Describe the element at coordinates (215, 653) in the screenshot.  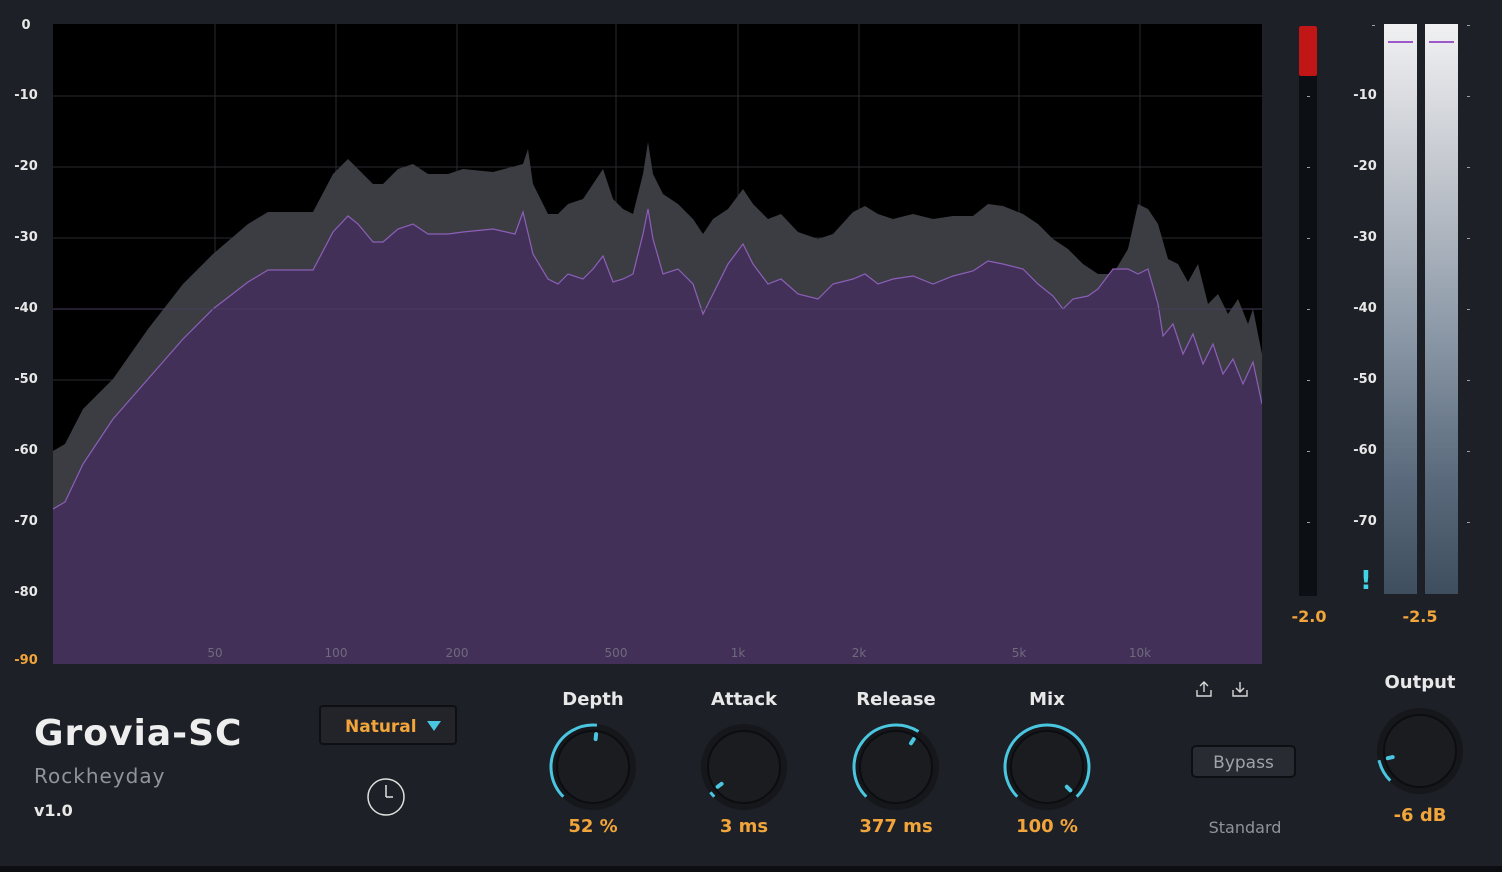
I see `freq-label: 50` at that location.